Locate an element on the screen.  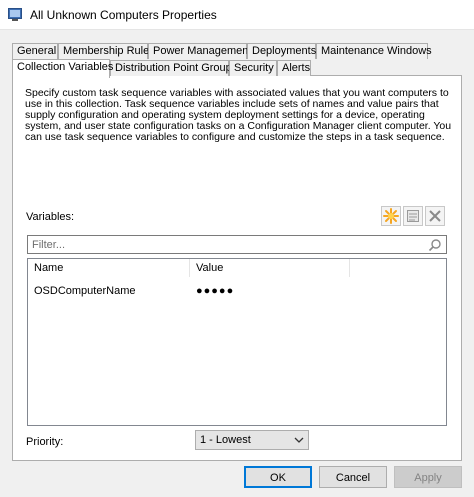
tab-power-management: Power Management is located at coordinates (199, 51).